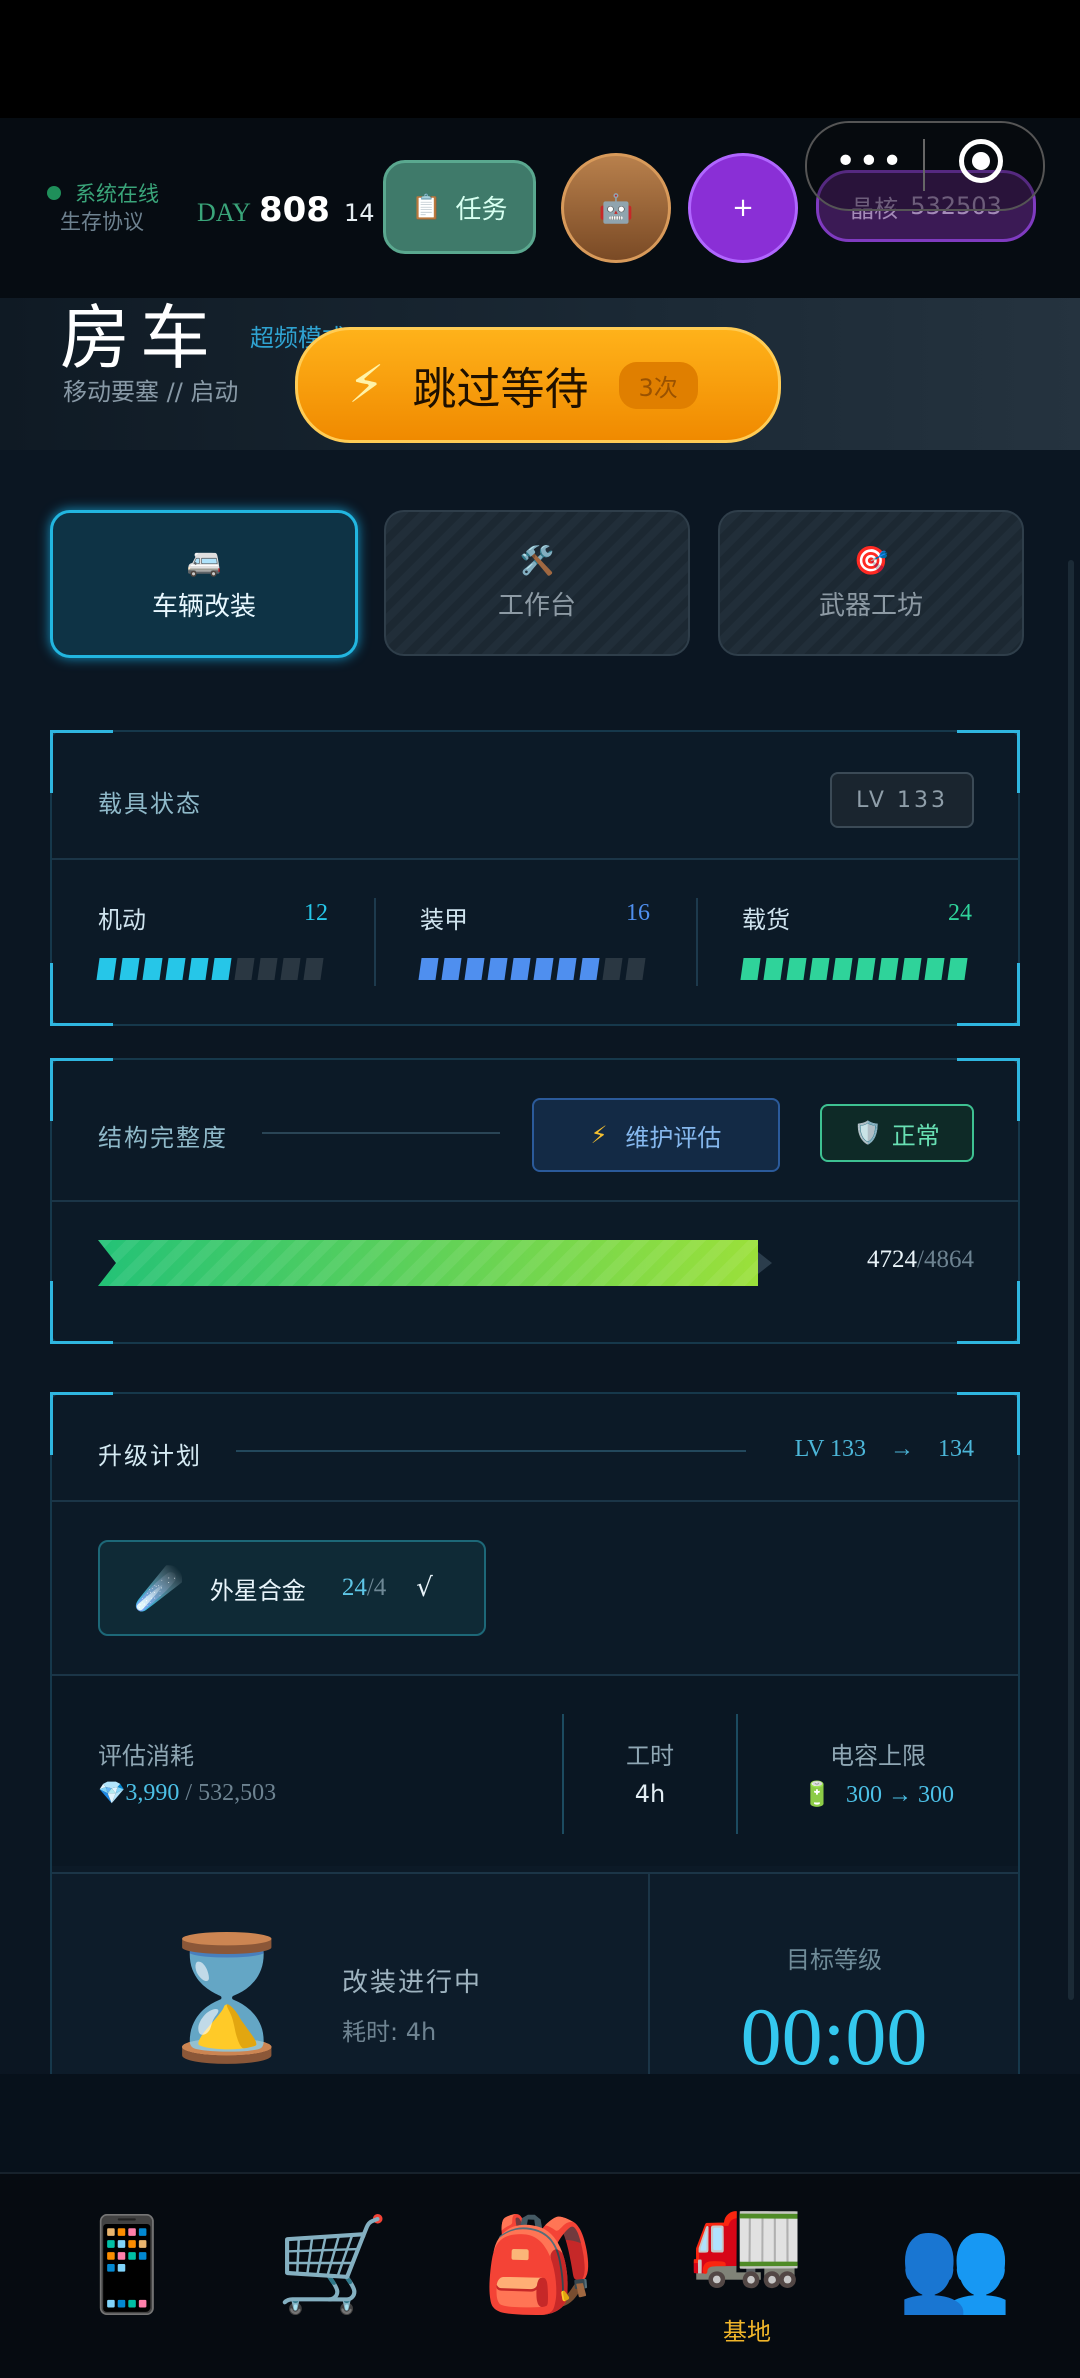  Describe the element at coordinates (163, 1138) in the screenshot. I see `structure-title: 结构完整度` at that location.